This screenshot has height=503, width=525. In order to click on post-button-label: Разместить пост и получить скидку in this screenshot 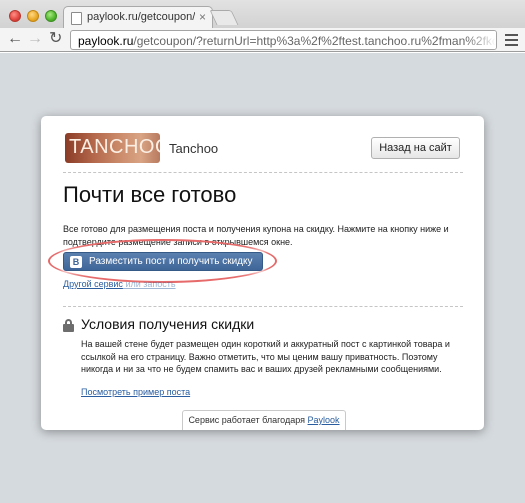, I will do `click(171, 261)`.